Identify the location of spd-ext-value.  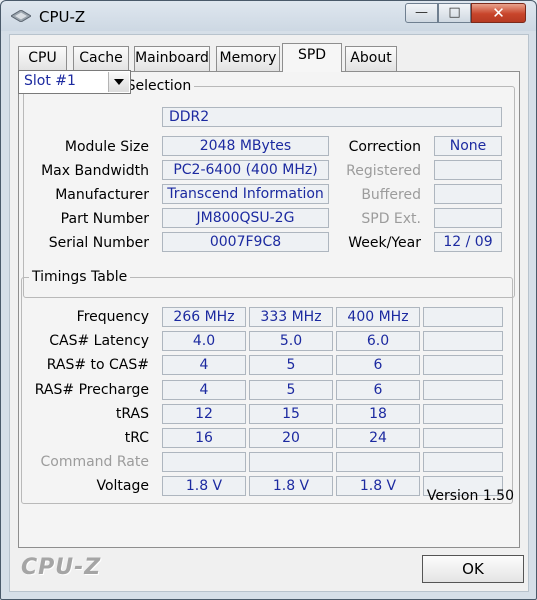
(468, 218).